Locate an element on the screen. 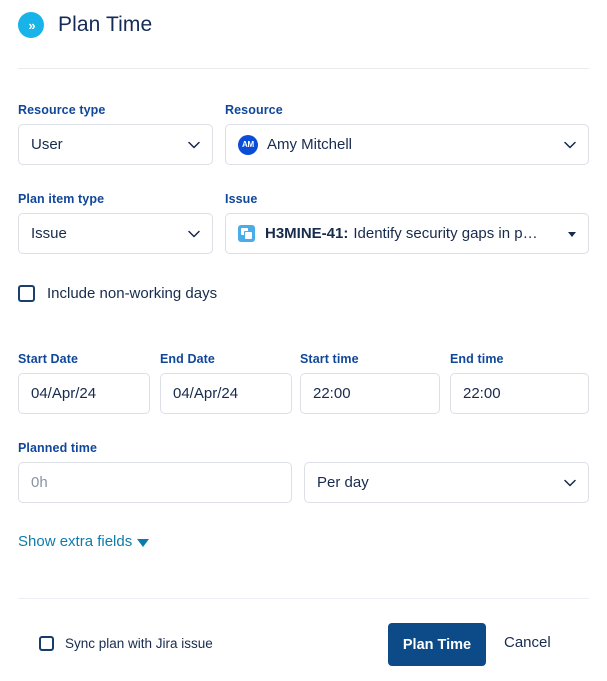 The image size is (607, 681). issue-label: Issue is located at coordinates (241, 199).